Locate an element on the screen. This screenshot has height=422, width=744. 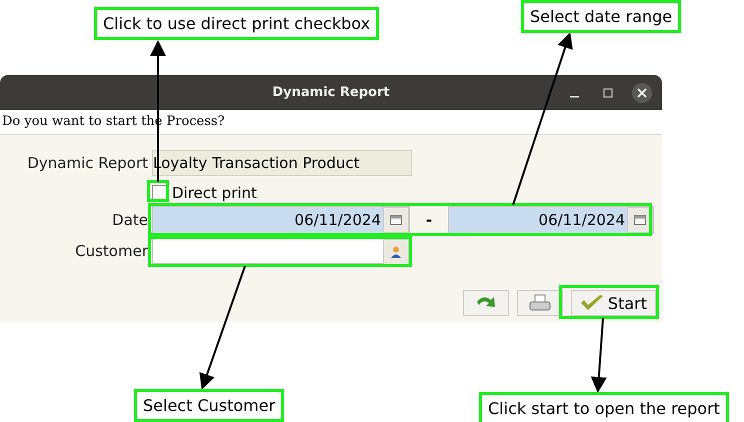
checkbox-label: Direct print is located at coordinates (214, 193).